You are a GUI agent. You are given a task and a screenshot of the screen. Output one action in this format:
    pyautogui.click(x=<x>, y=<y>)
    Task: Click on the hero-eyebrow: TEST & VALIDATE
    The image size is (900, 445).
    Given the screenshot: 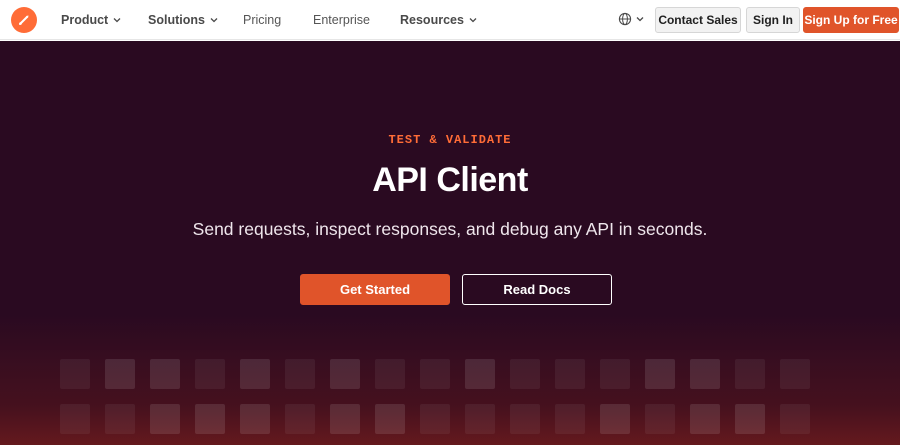 What is the action you would take?
    pyautogui.click(x=450, y=140)
    